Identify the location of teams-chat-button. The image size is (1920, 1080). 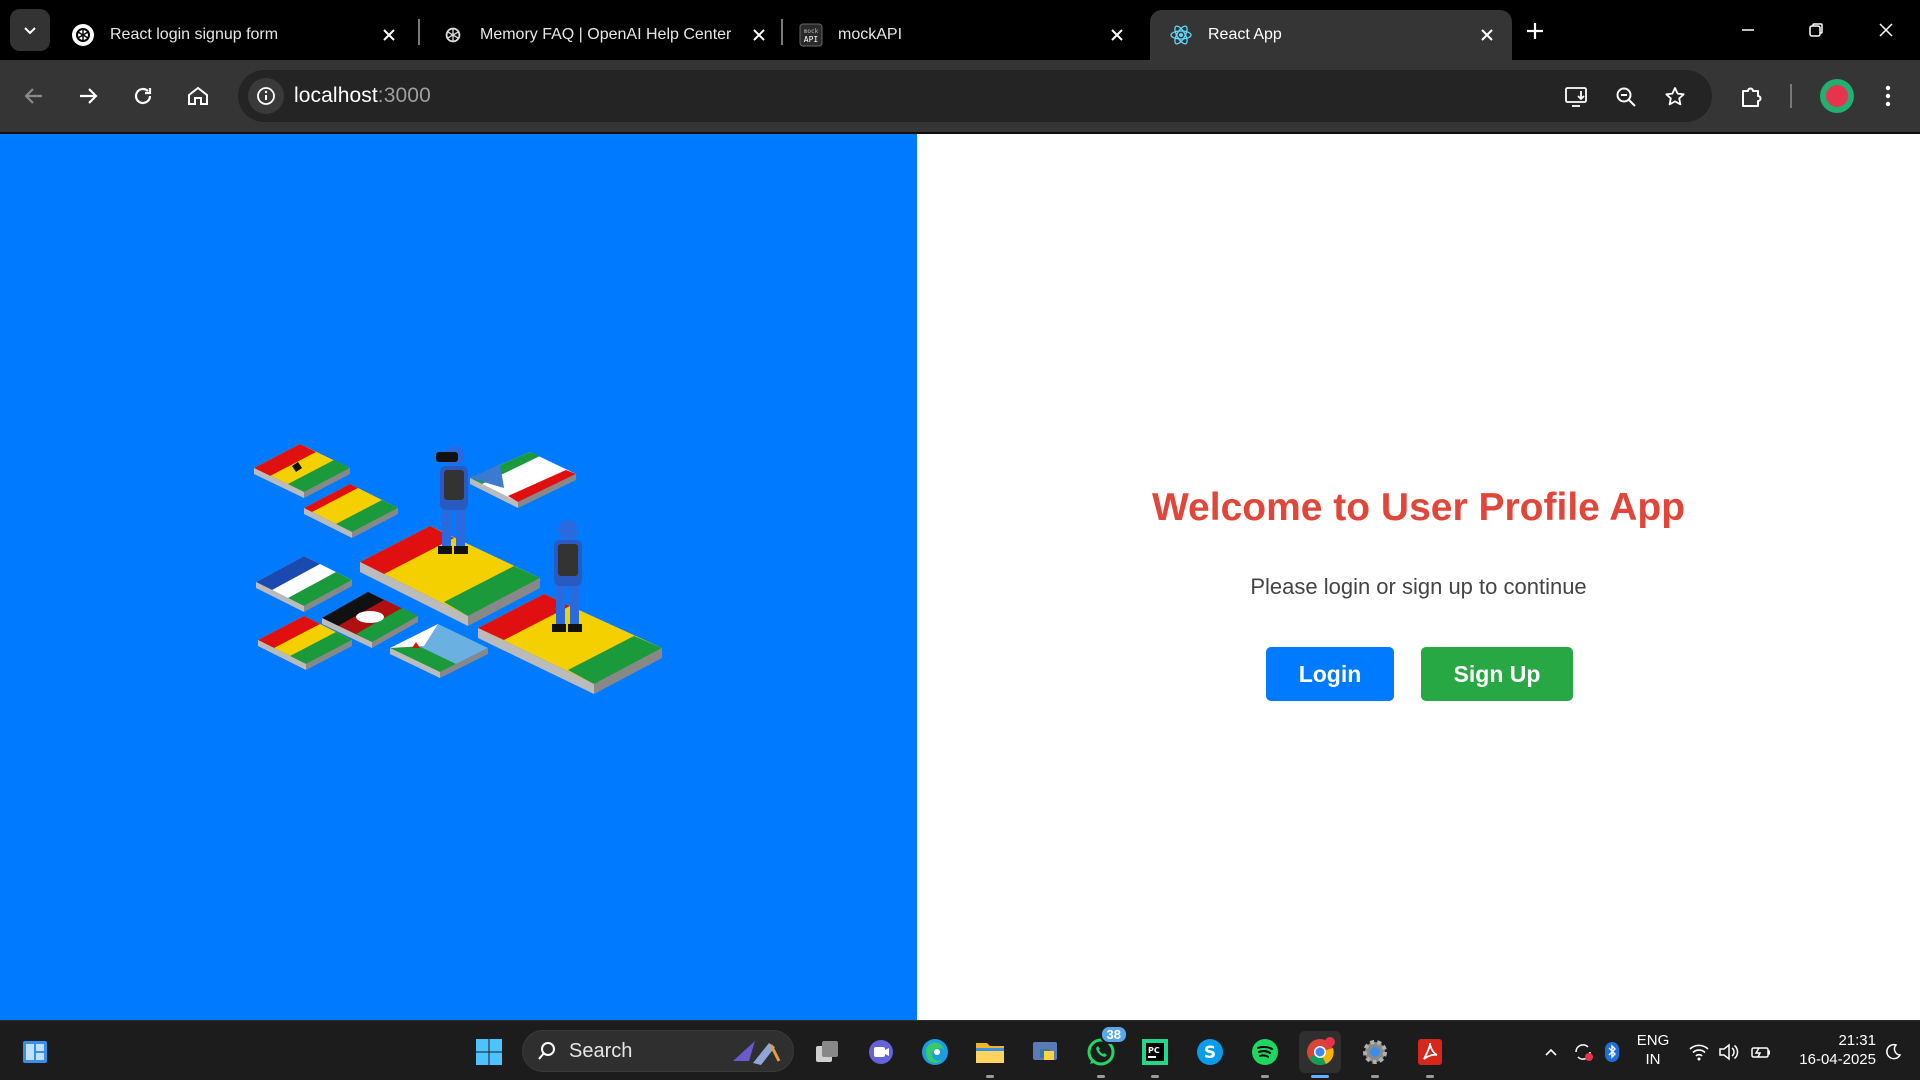
(881, 1052).